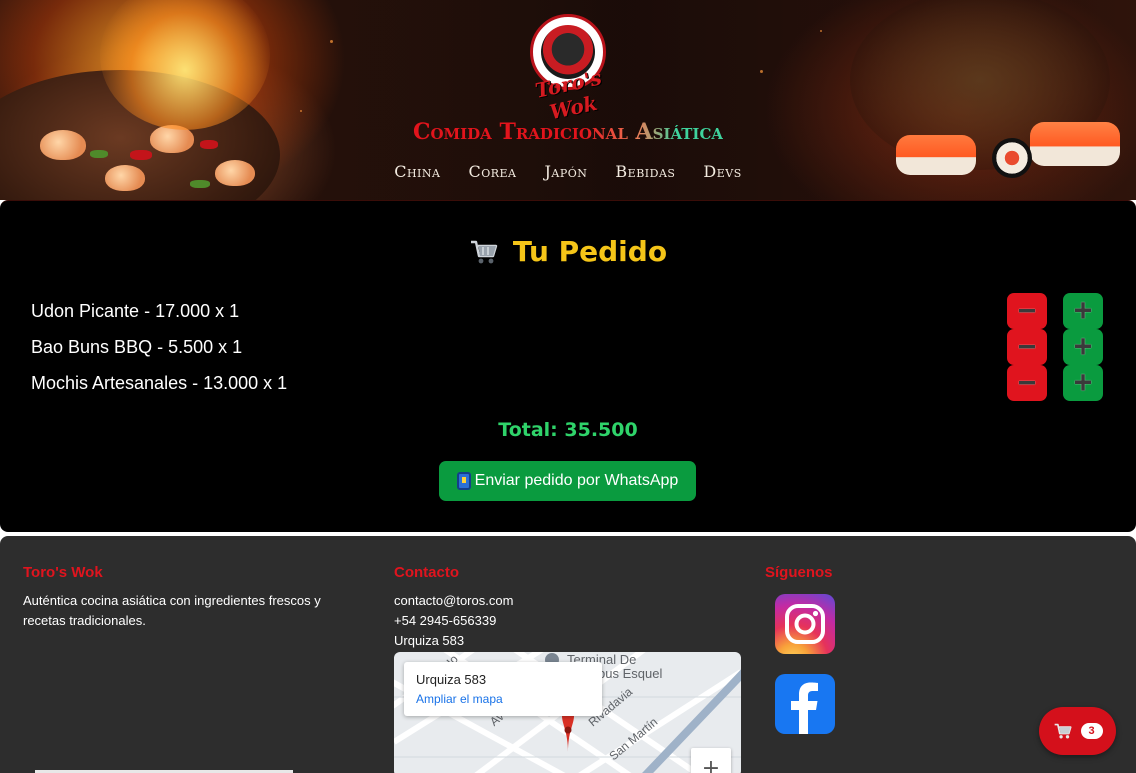  What do you see at coordinates (645, 171) in the screenshot?
I see `nav-link-bebidas: Bebidas` at bounding box center [645, 171].